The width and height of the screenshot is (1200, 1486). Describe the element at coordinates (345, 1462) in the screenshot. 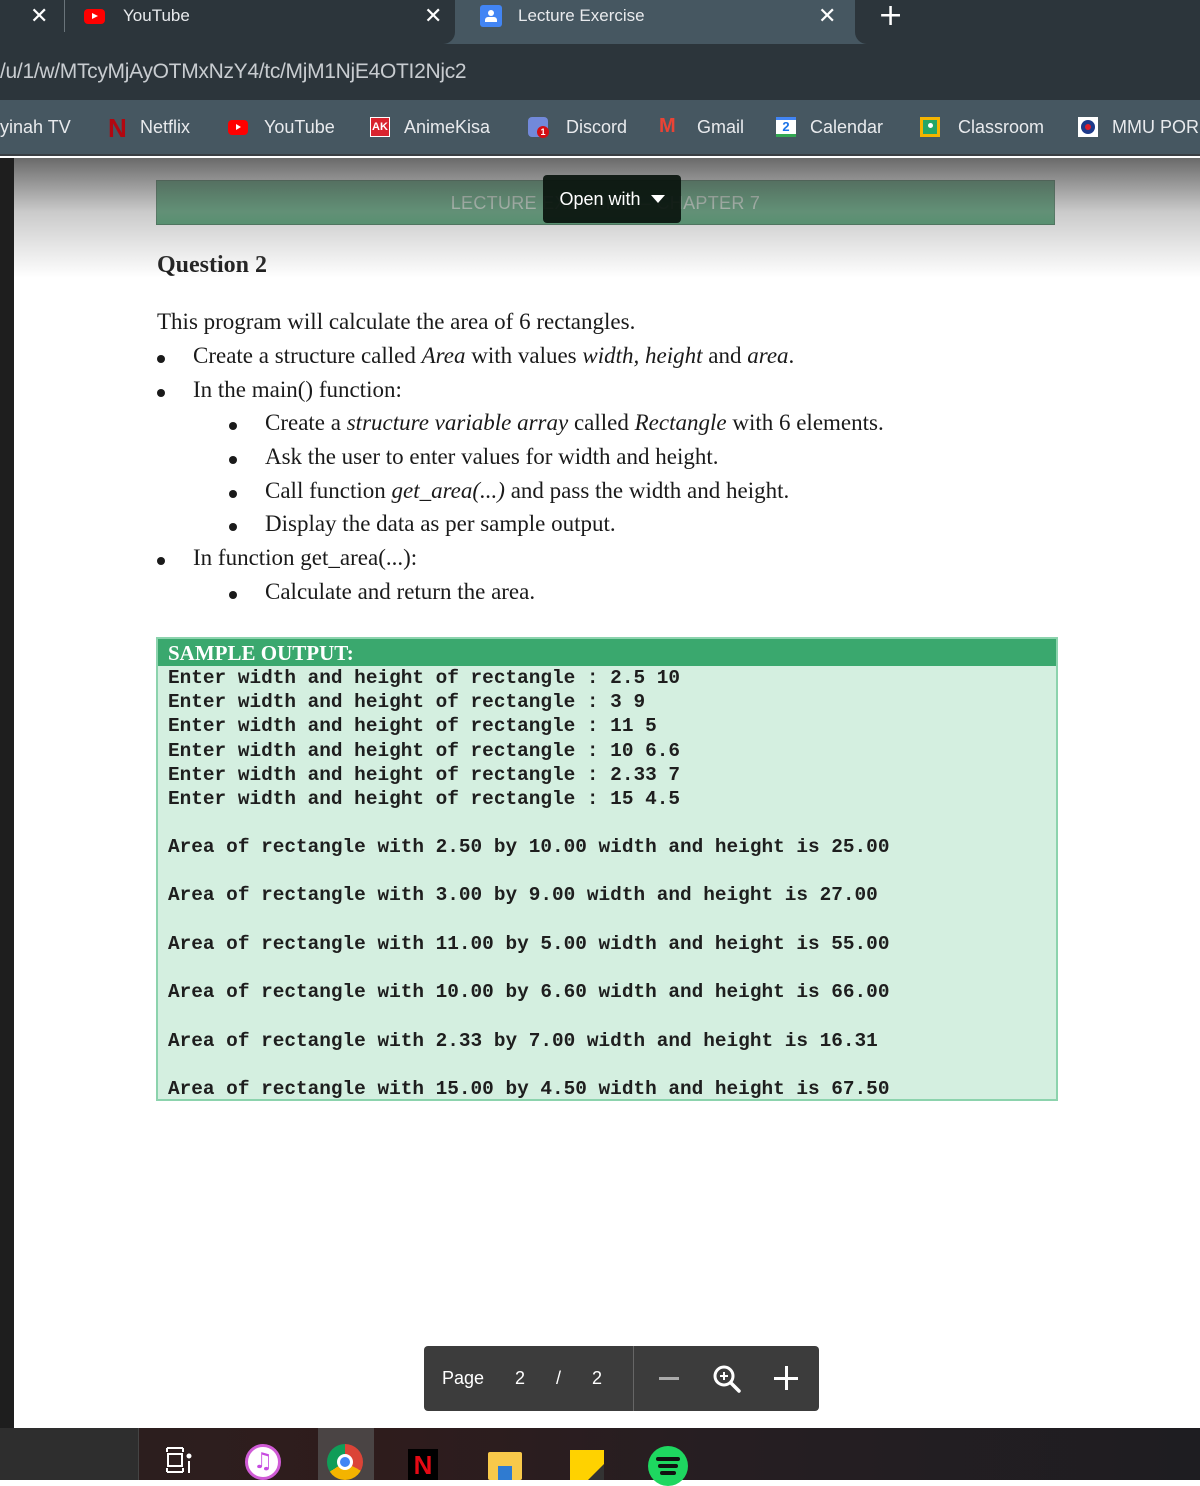

I see `chrome-icon` at that location.